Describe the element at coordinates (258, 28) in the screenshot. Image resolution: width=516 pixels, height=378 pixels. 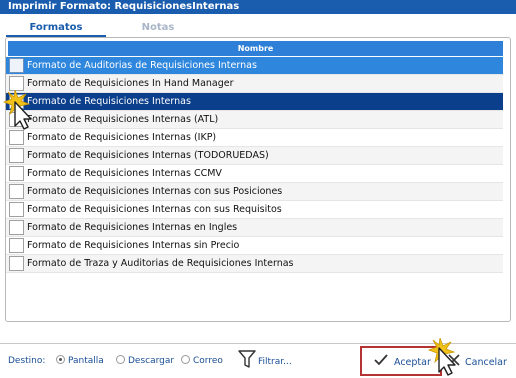
I see `tab-bar: Formatos Notas` at that location.